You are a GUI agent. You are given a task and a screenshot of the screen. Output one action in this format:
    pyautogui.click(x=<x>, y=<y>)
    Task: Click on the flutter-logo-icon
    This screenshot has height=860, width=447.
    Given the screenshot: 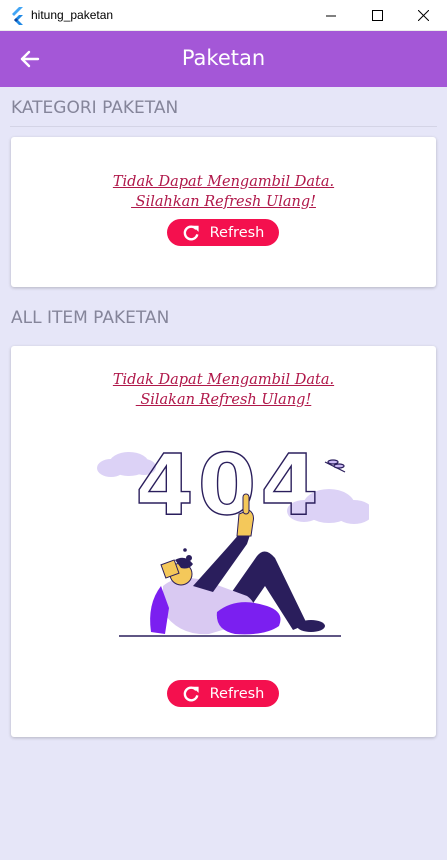 What is the action you would take?
    pyautogui.click(x=17, y=16)
    